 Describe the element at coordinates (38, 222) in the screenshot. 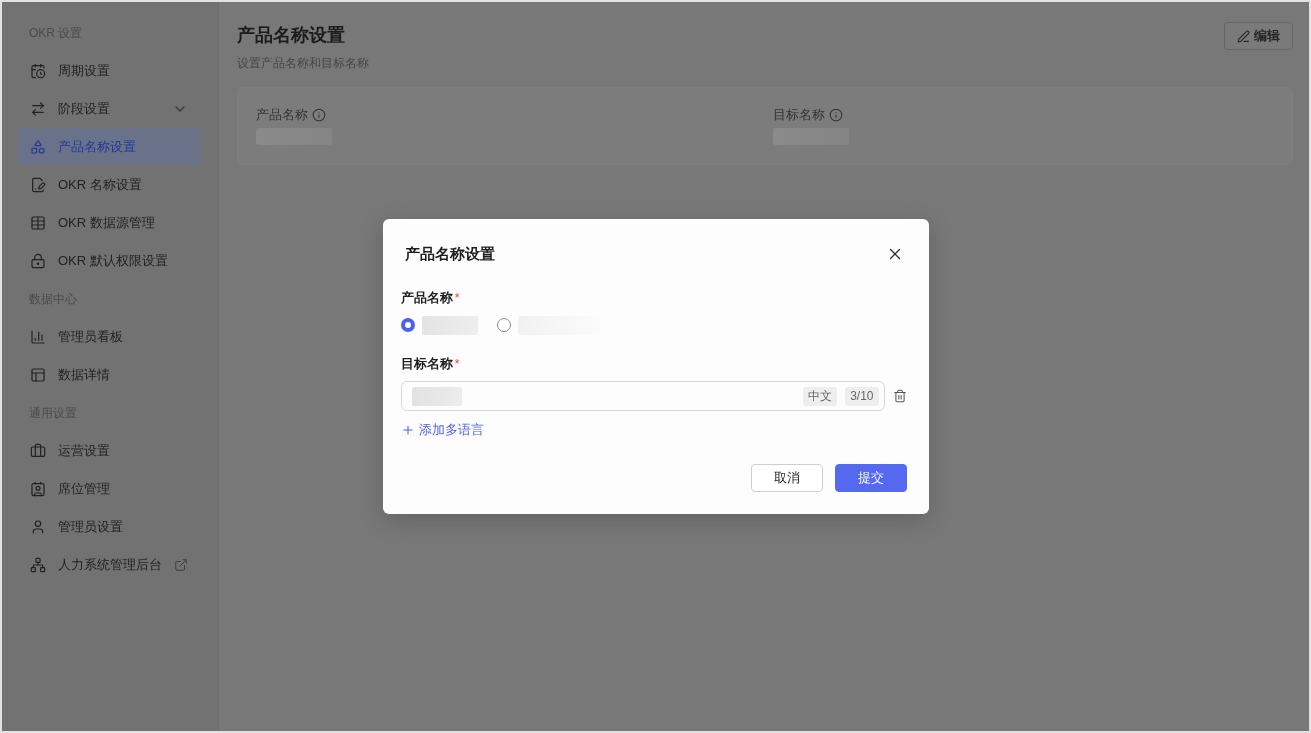

I see `table-icon` at that location.